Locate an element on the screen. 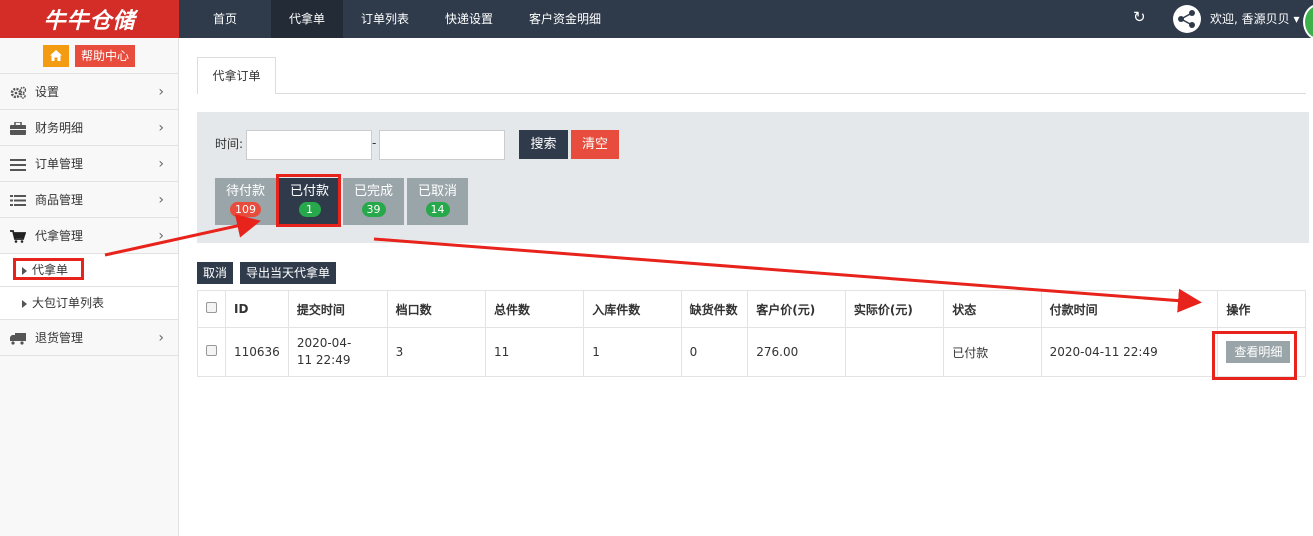  status-tab-paid: 已付款 1 is located at coordinates (309, 201).